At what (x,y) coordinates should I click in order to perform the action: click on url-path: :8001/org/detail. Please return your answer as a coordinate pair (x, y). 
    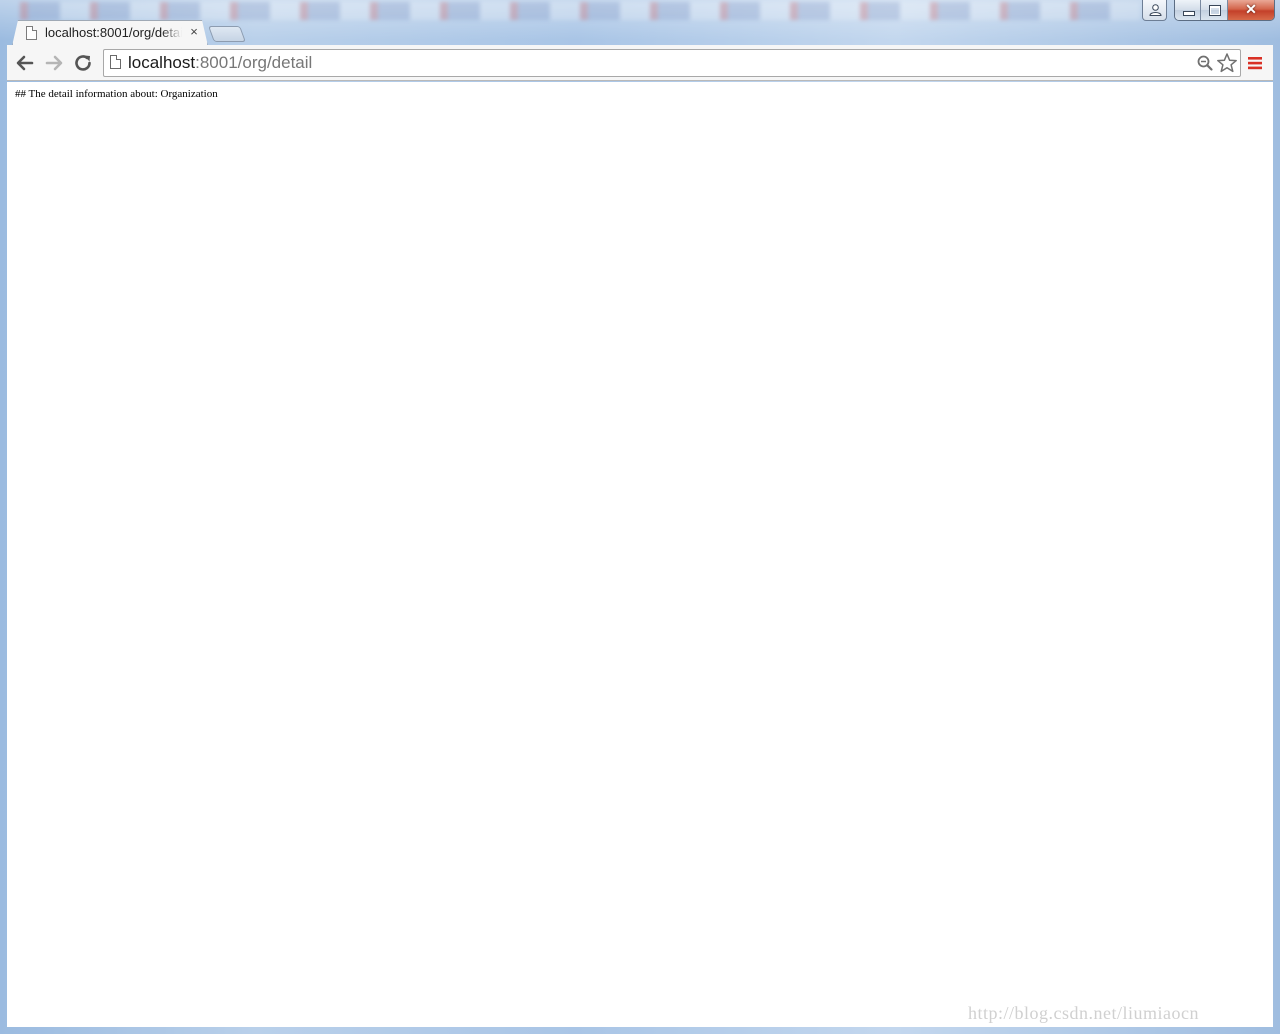
    Looking at the image, I should click on (254, 62).